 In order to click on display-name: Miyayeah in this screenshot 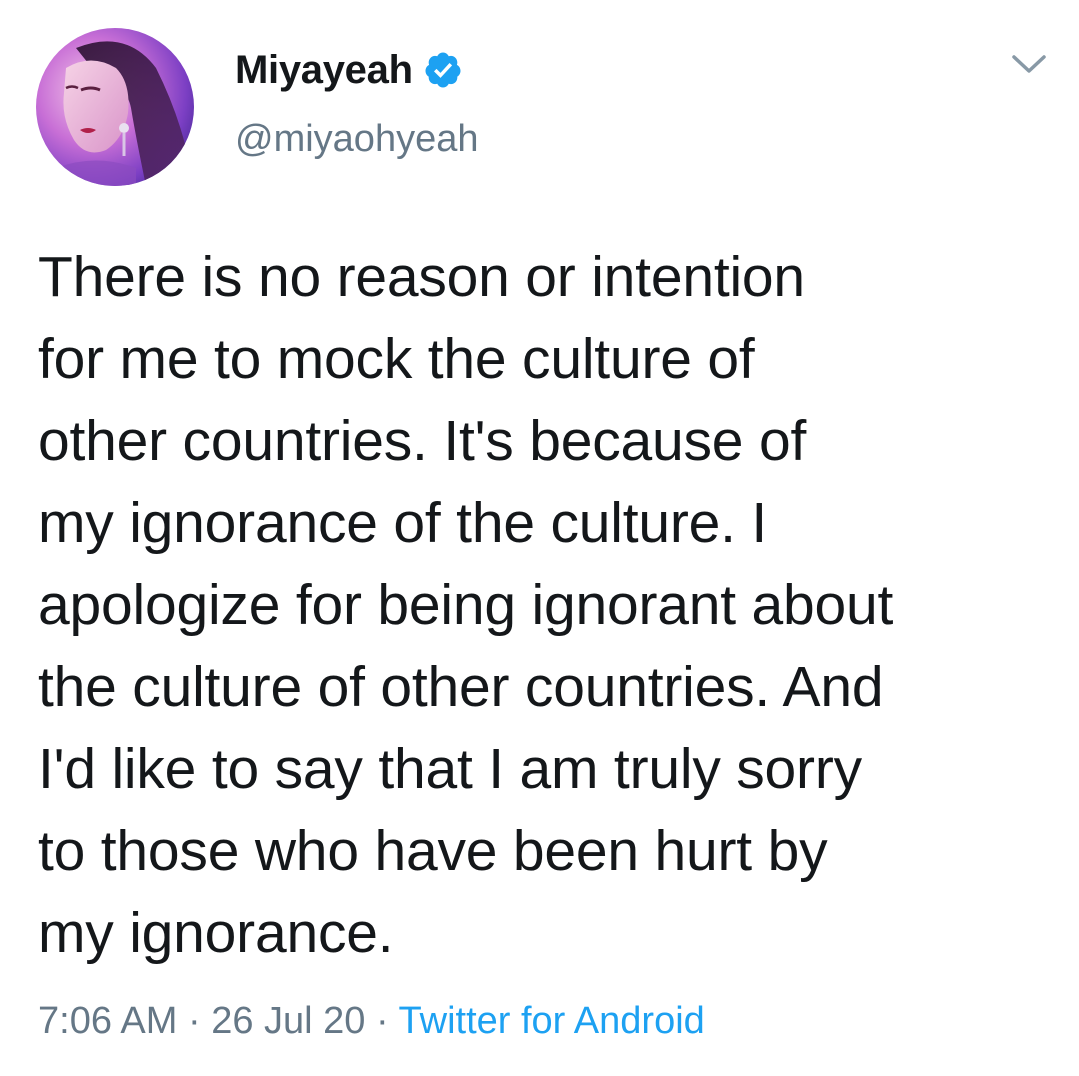, I will do `click(324, 70)`.